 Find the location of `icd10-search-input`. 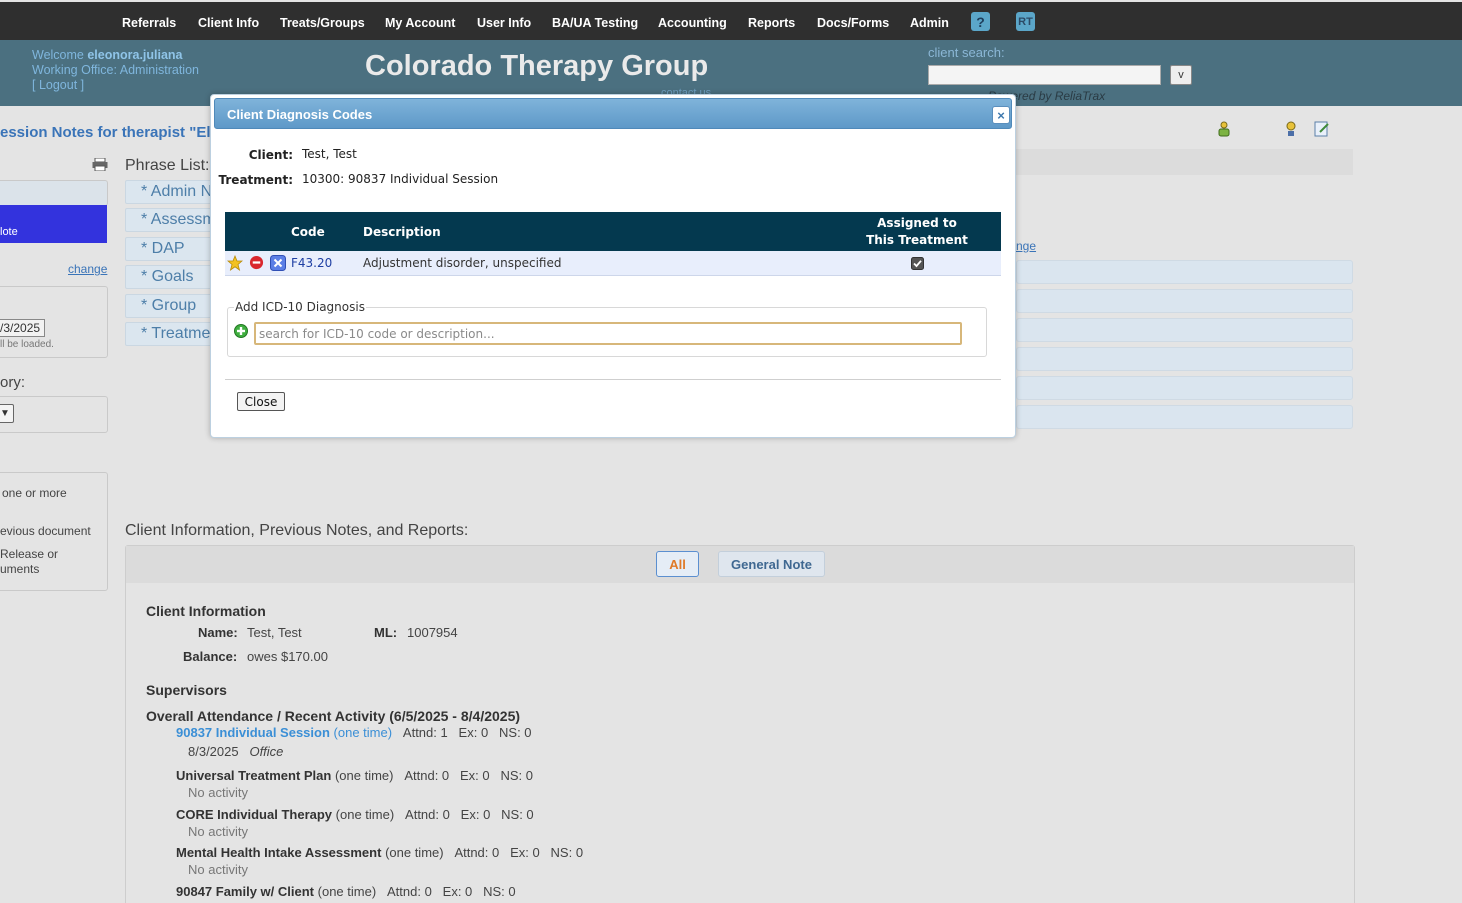

icd10-search-input is located at coordinates (608, 333).